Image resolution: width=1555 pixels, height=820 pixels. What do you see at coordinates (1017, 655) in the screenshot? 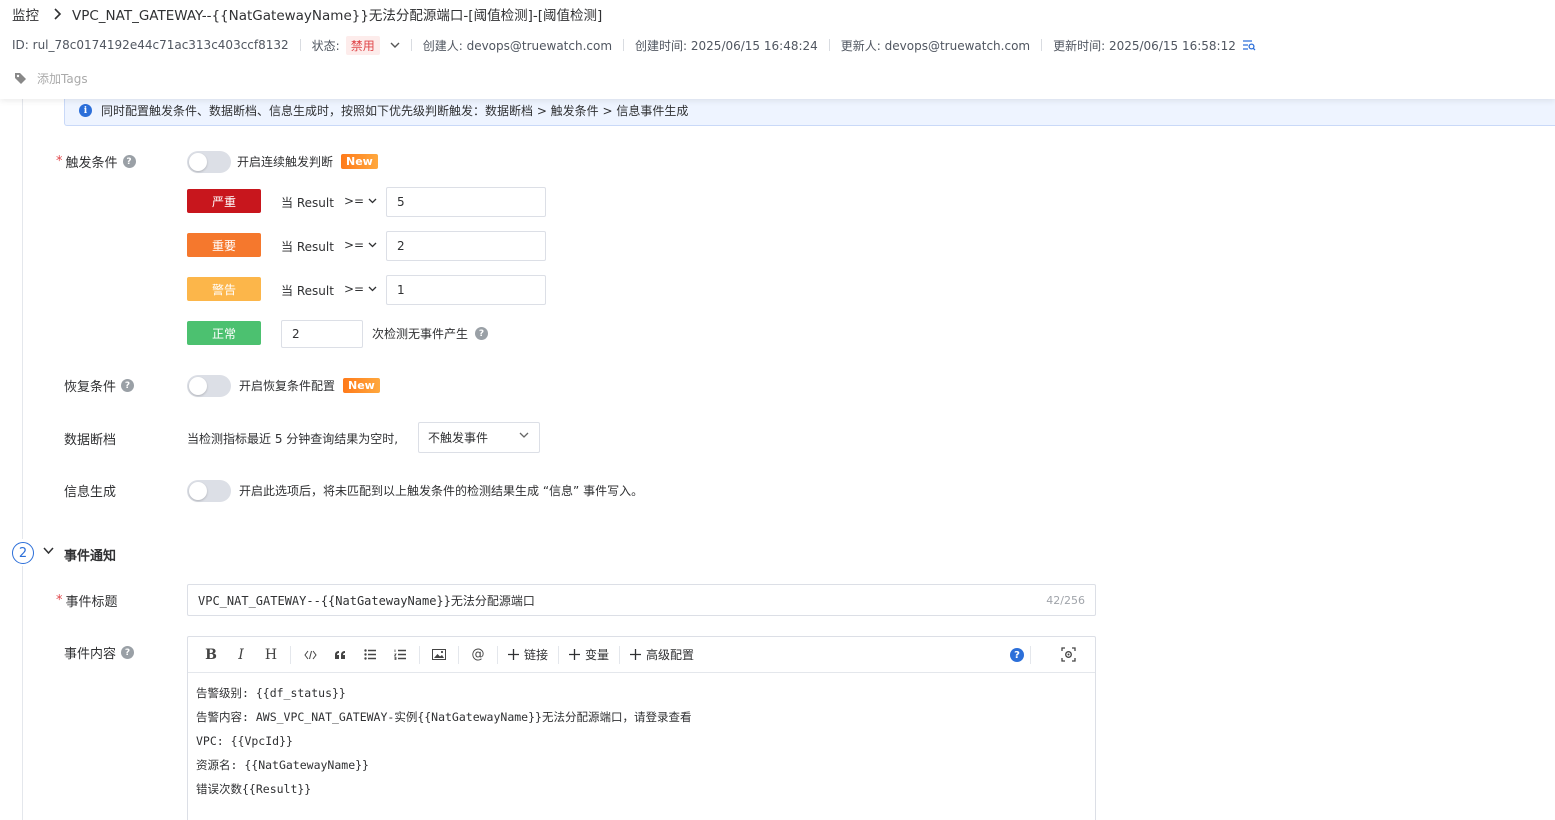
I see `help-circle-icon: ?` at bounding box center [1017, 655].